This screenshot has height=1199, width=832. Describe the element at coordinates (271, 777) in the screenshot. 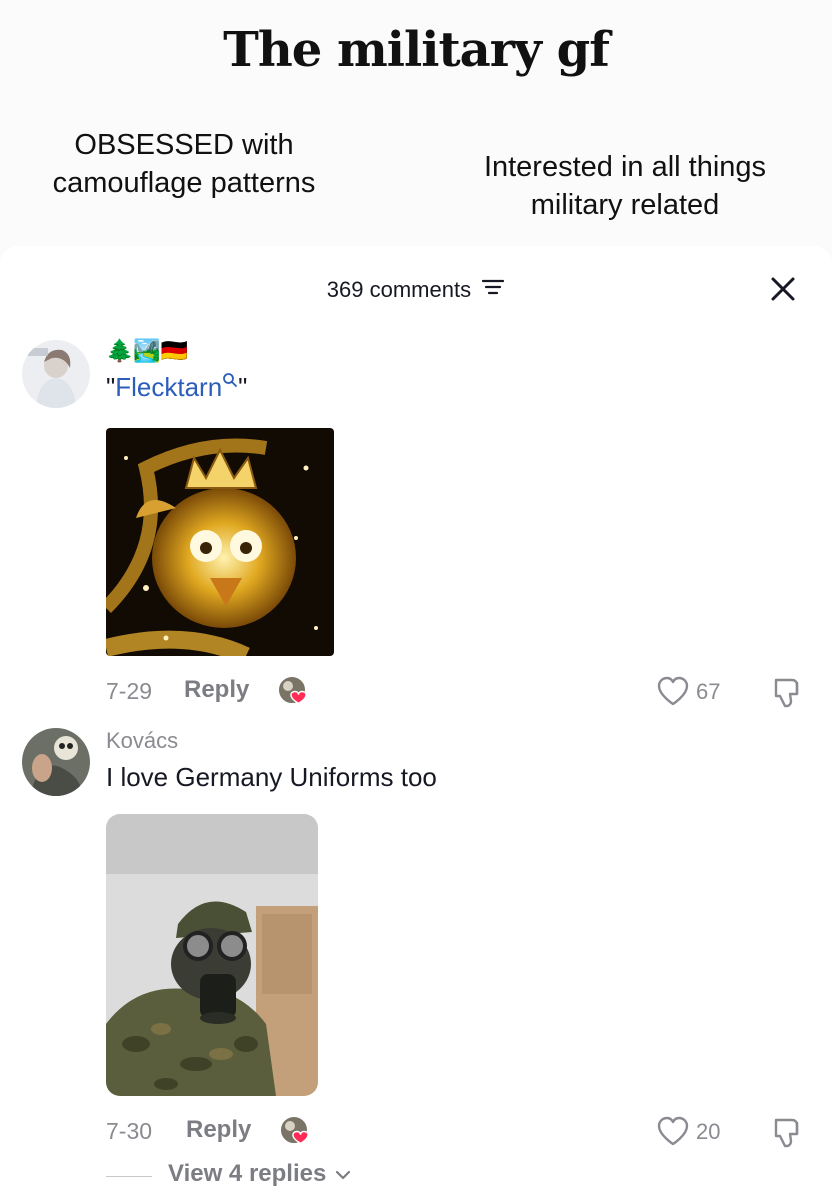

I see `comment-text: I love Germany Uniforms too` at that location.